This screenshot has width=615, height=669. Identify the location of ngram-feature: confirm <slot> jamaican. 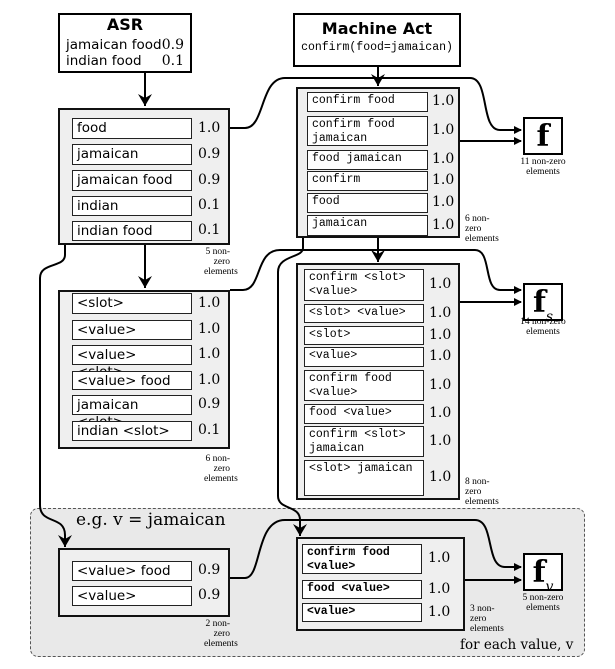
(364, 441).